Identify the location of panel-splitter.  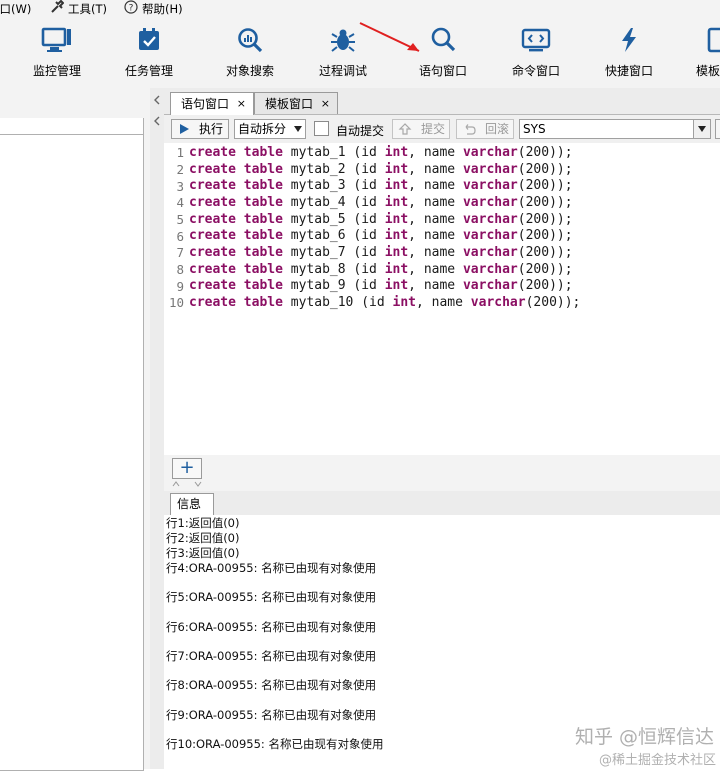
(157, 428).